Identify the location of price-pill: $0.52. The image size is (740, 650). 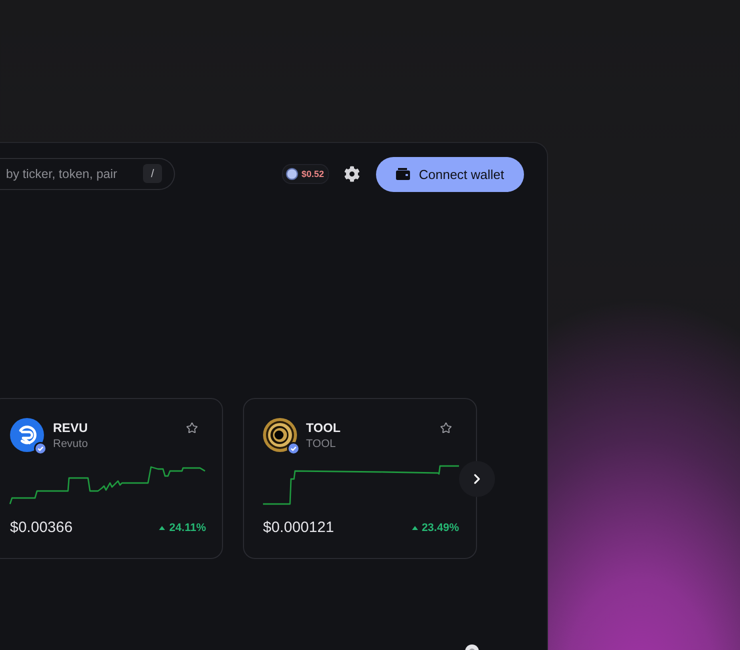
(305, 174).